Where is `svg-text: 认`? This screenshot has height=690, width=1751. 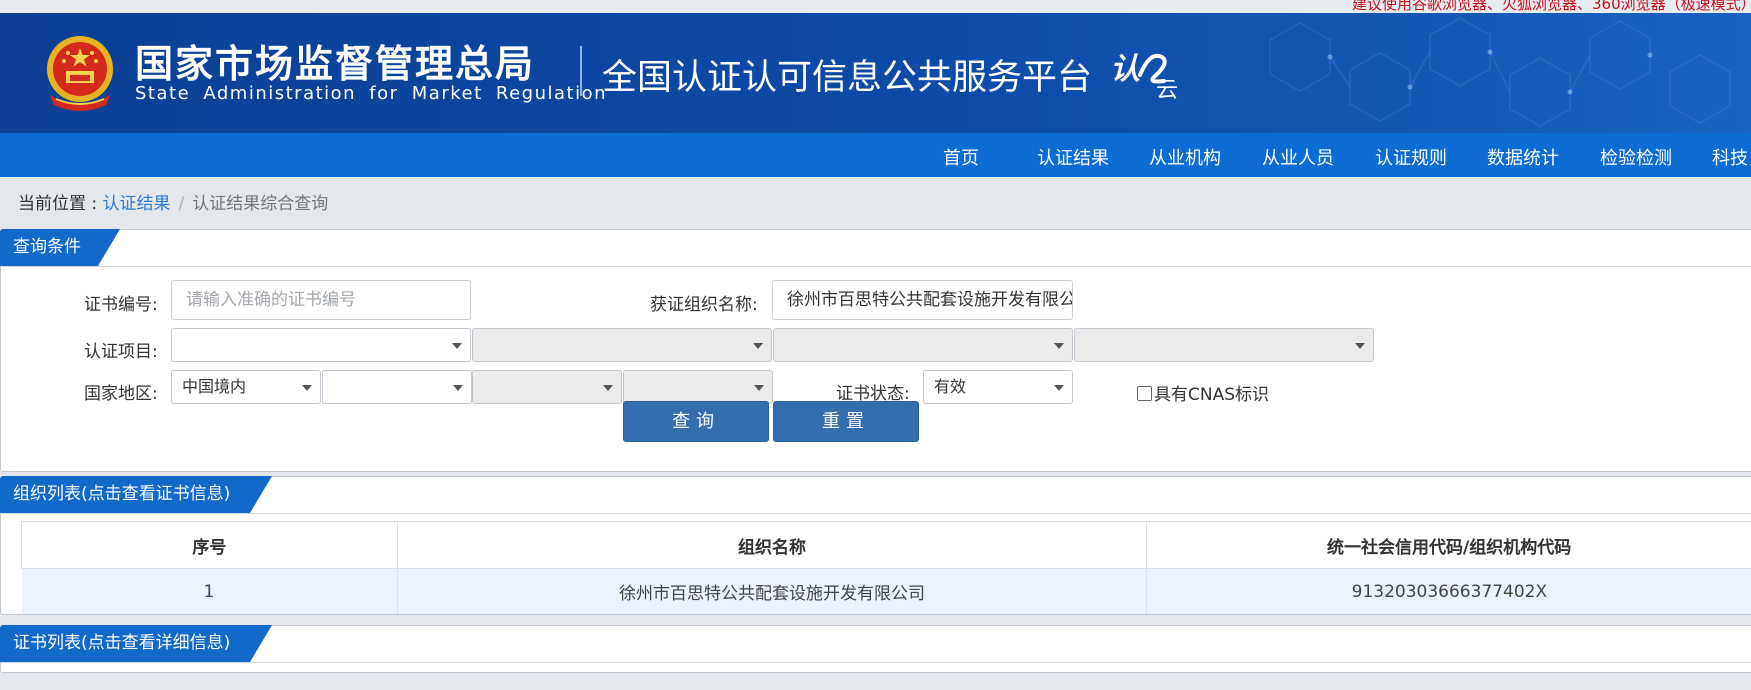 svg-text: 认 is located at coordinates (1125, 69).